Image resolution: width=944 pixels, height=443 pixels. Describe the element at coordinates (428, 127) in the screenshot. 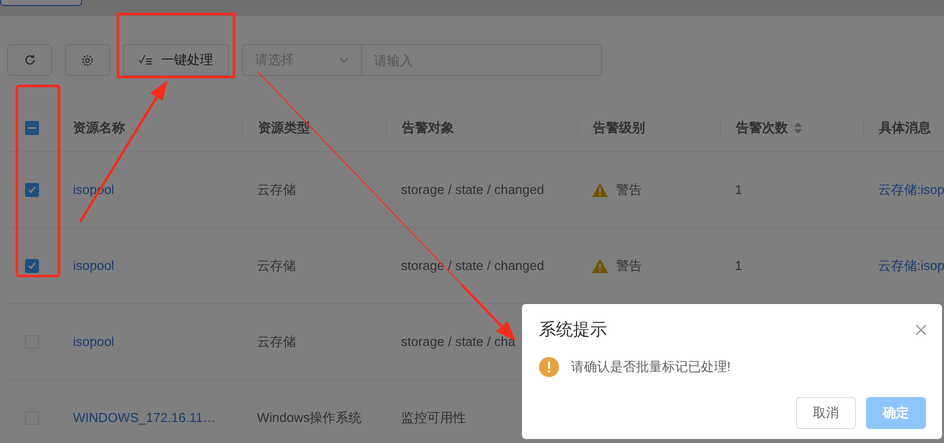

I see `column-header: 告警对象` at that location.